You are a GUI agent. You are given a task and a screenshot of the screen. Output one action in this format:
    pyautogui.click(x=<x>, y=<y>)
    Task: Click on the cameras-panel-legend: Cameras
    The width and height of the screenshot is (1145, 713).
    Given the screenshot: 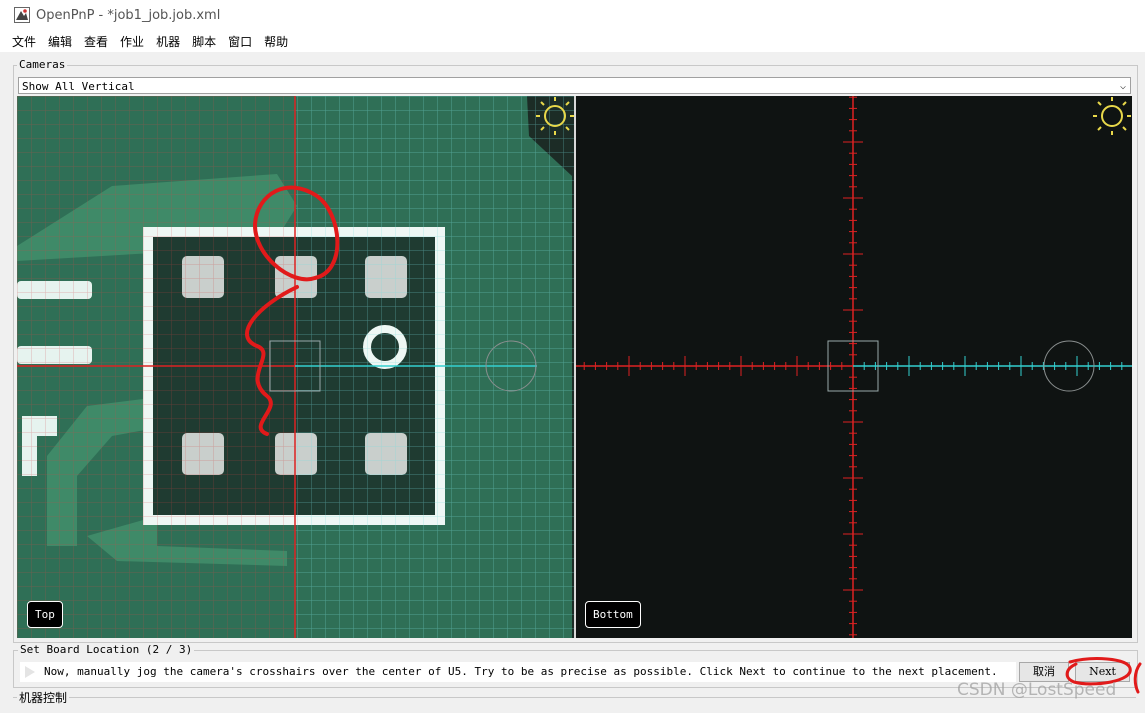 What is the action you would take?
    pyautogui.click(x=42, y=64)
    